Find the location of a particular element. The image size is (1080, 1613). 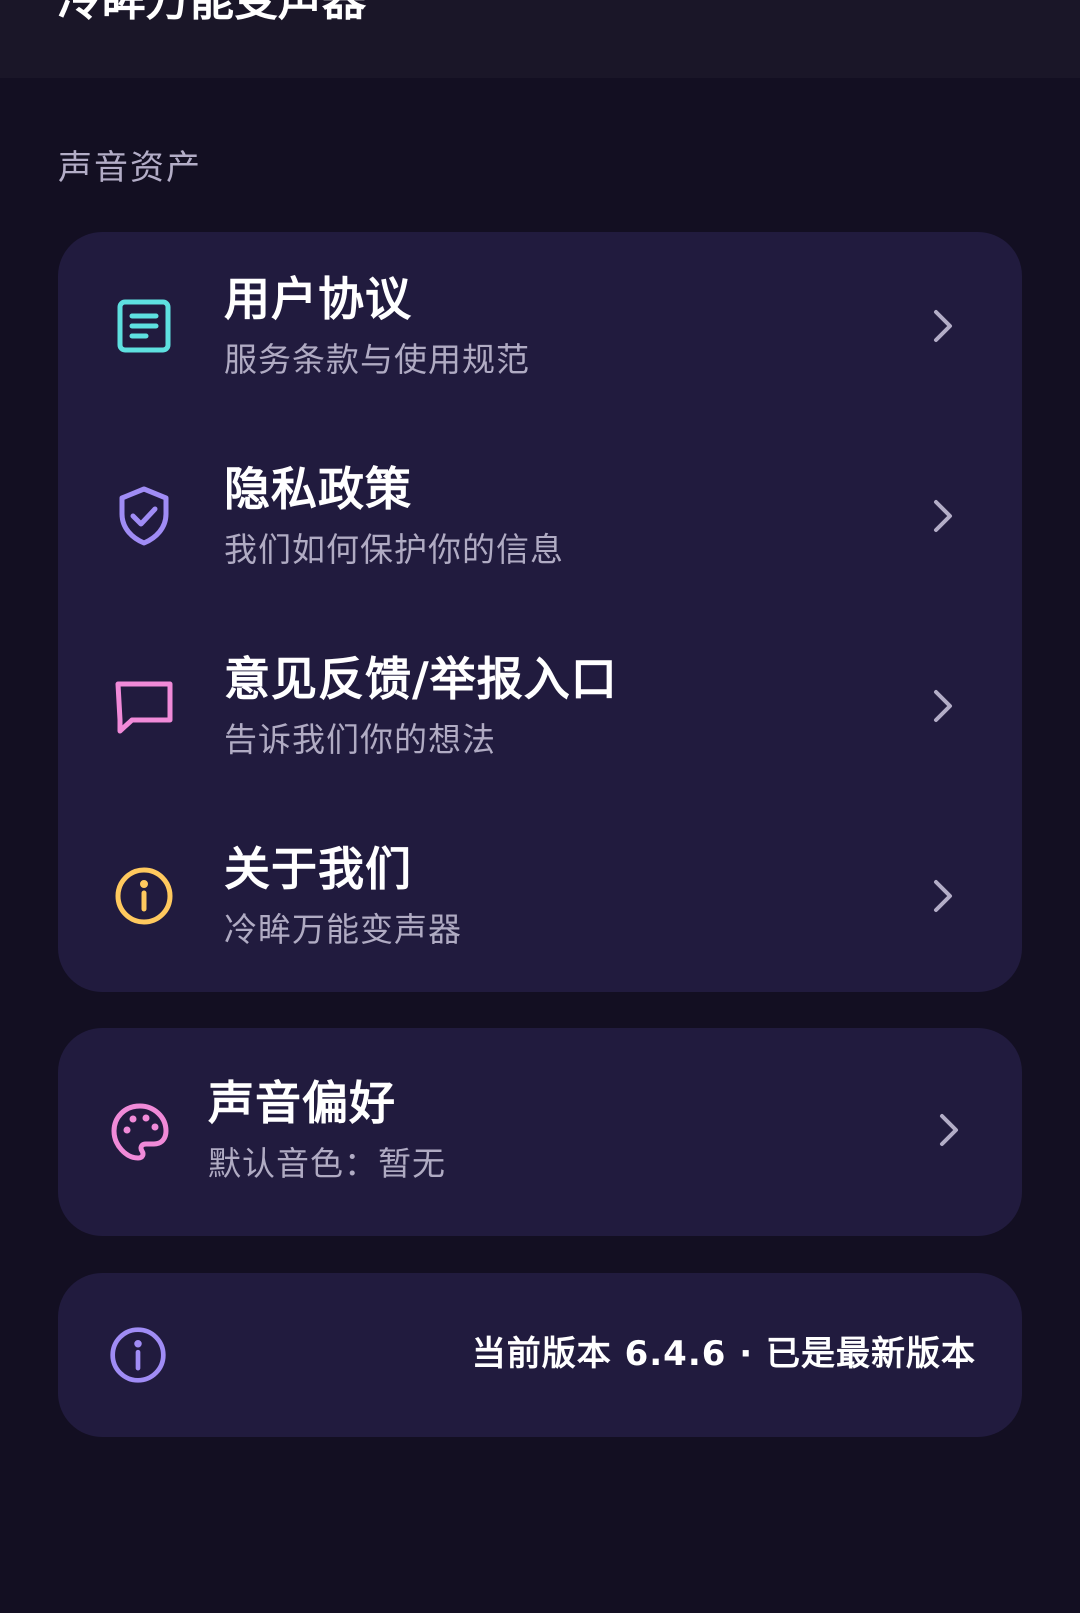

document-icon is located at coordinates (144, 326).